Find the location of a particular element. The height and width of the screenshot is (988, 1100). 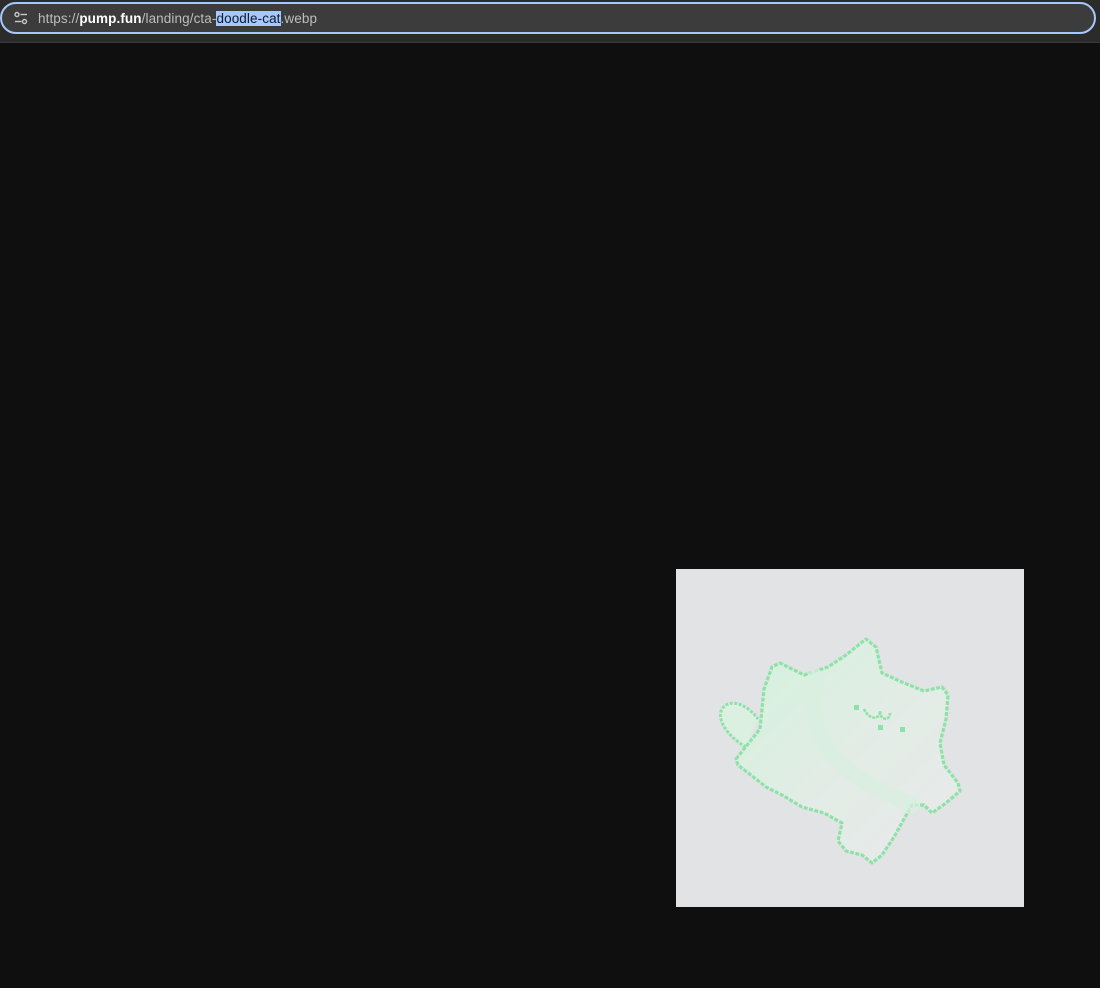

url-selection: doodle-cat is located at coordinates (248, 18).